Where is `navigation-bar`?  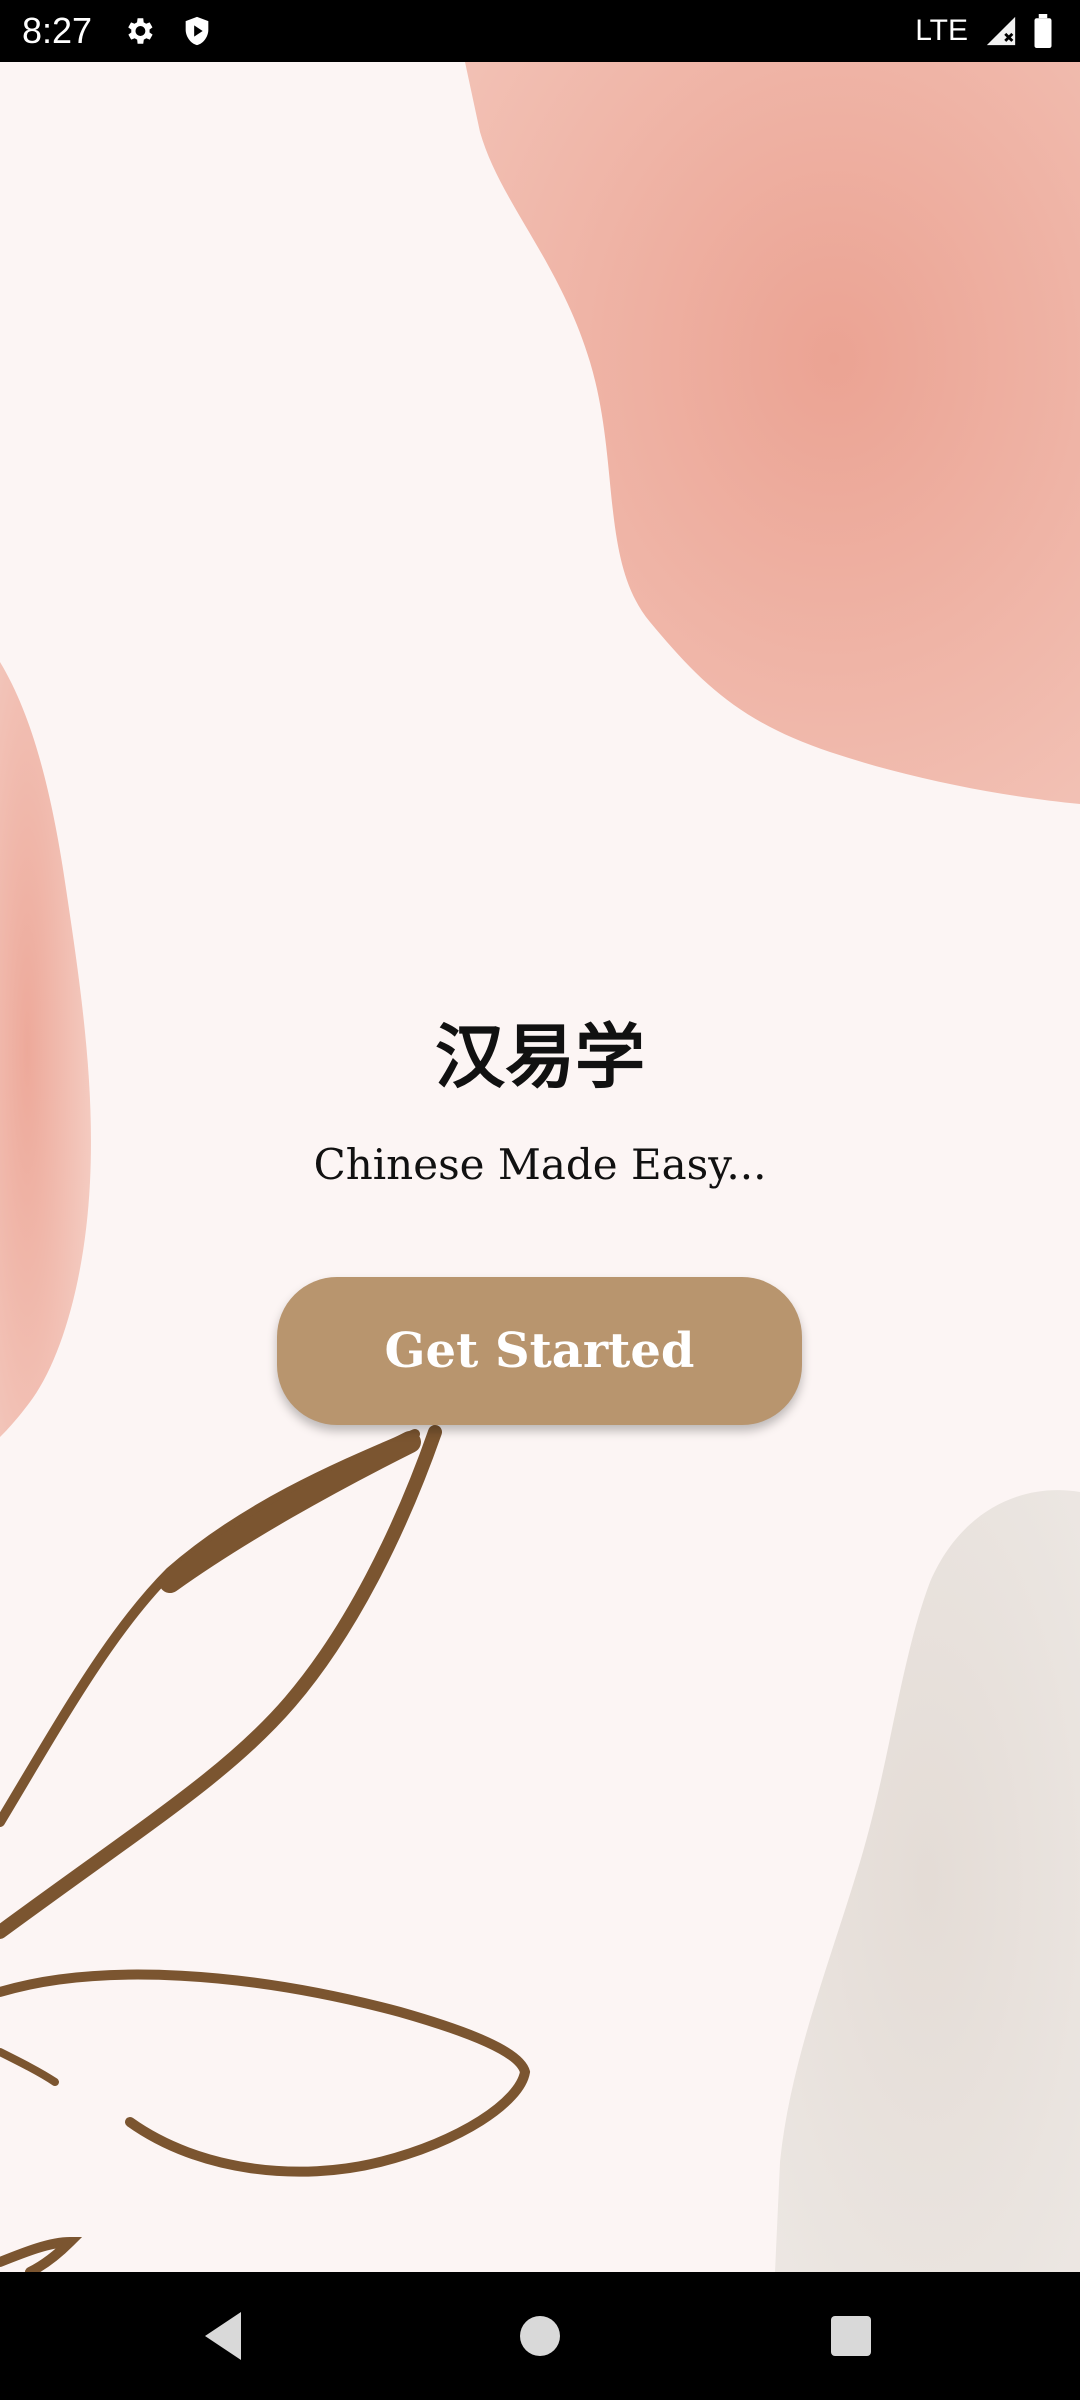
navigation-bar is located at coordinates (540, 2336).